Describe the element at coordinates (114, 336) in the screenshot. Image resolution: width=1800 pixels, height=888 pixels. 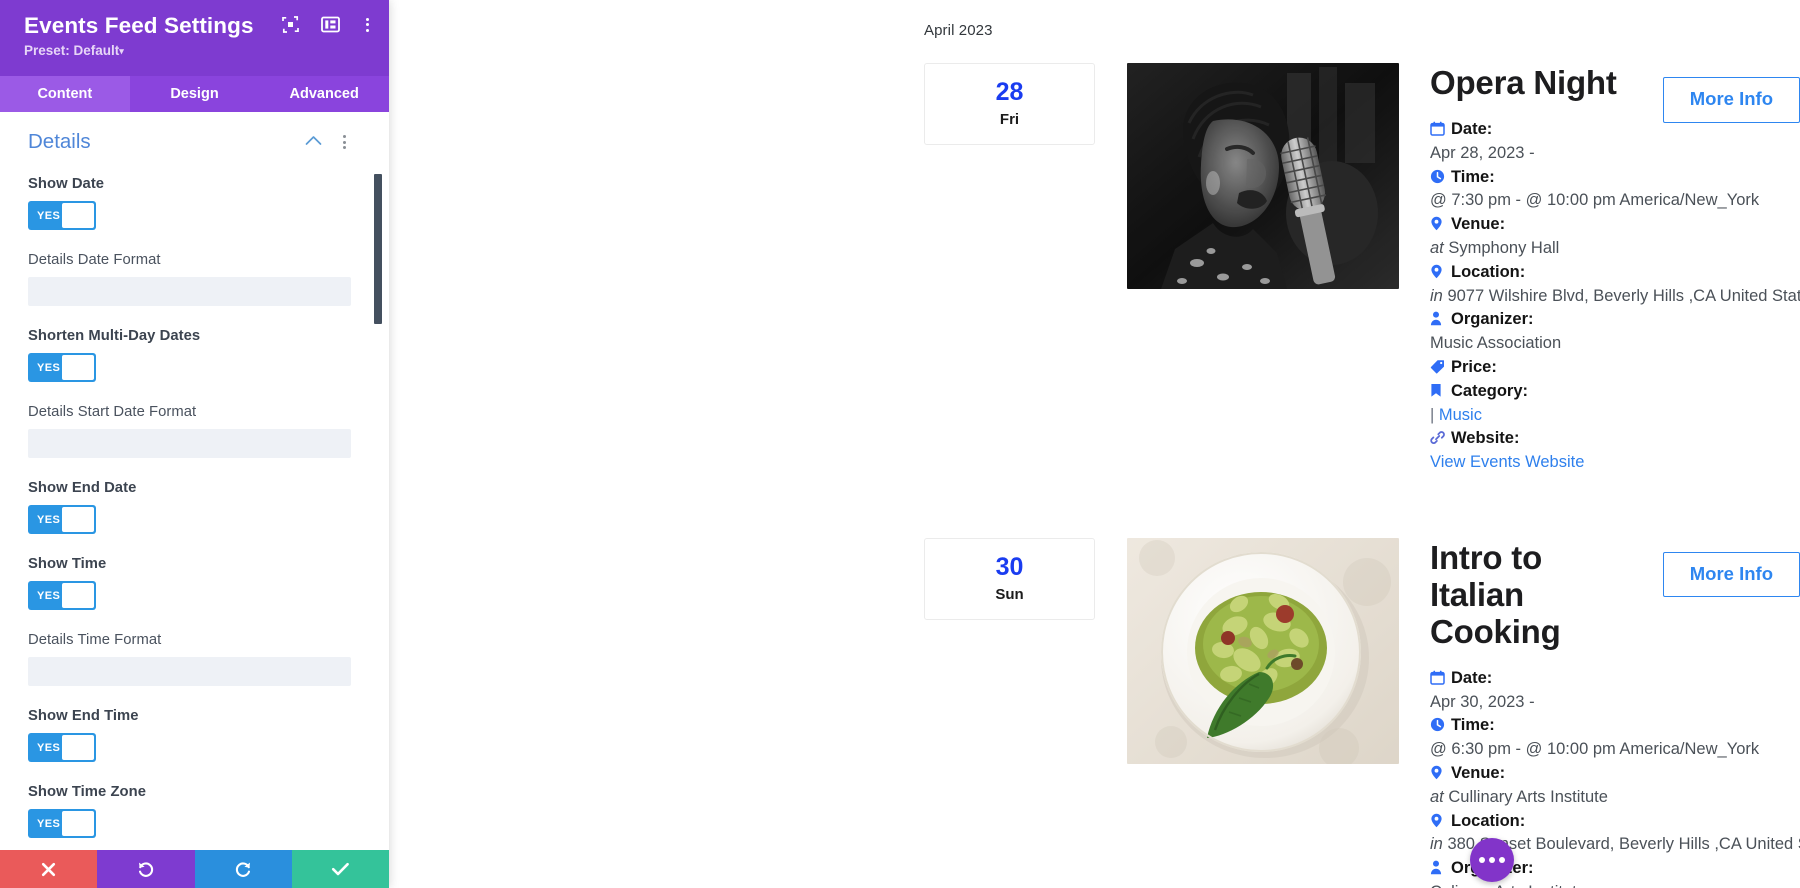
I see `field-label: Shorten Multi-Day Dates` at that location.